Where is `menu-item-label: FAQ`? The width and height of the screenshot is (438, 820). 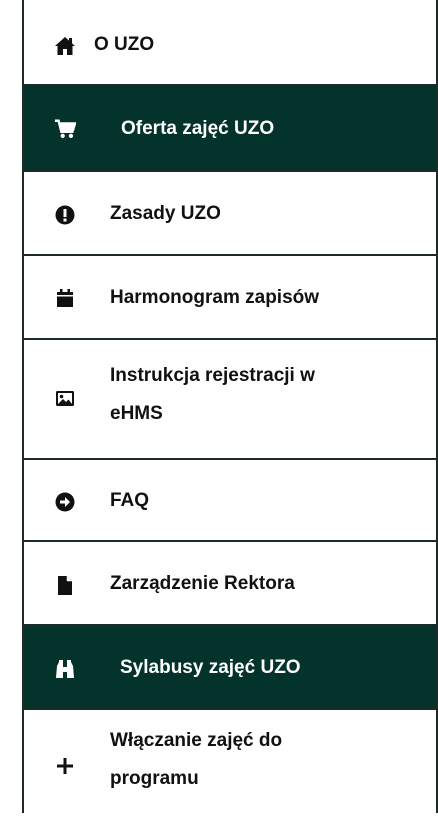 menu-item-label: FAQ is located at coordinates (130, 500).